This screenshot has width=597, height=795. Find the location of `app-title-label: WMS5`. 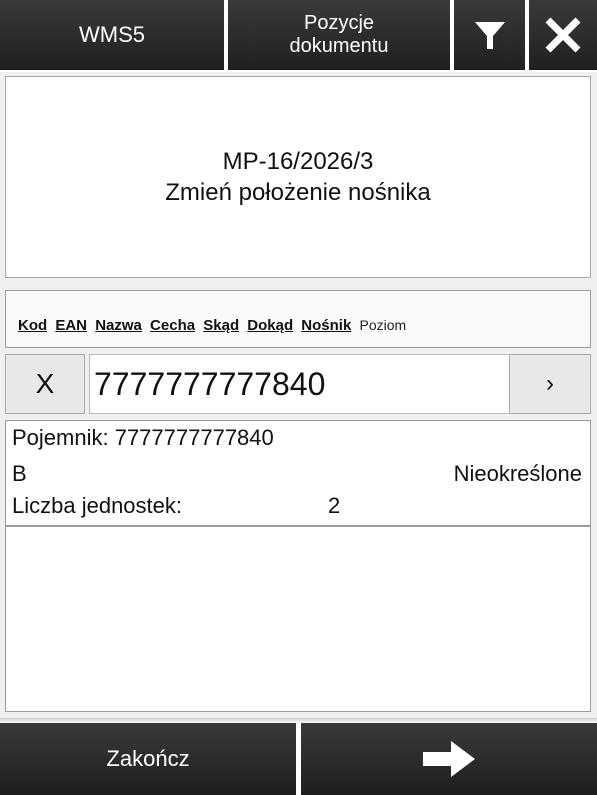

app-title-label: WMS5 is located at coordinates (112, 34).